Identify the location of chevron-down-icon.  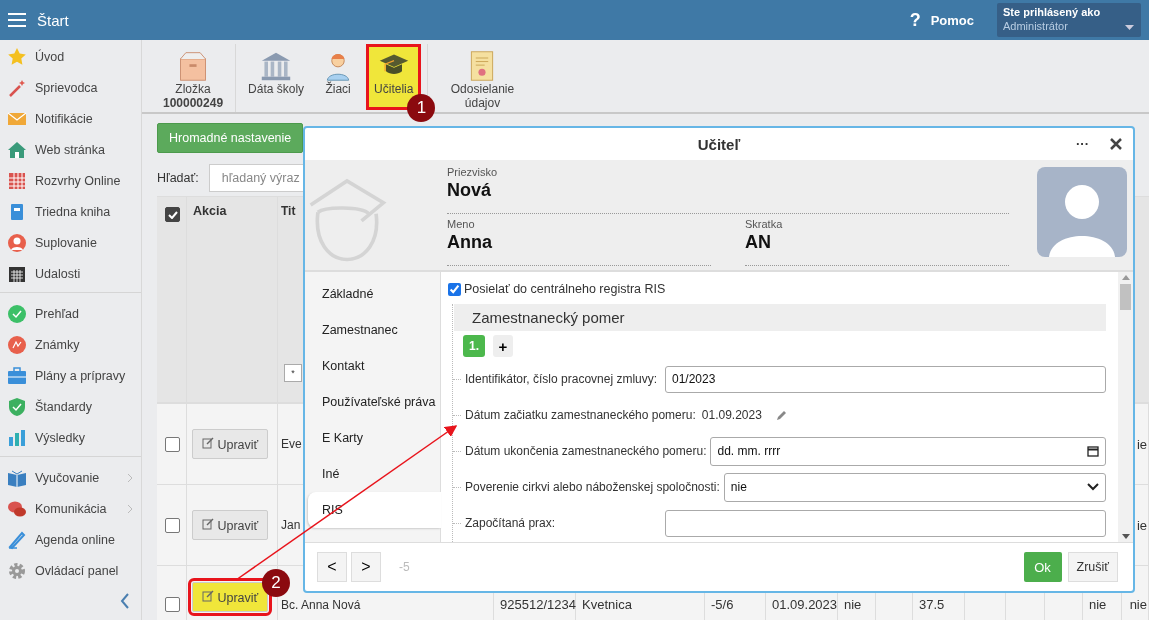
(1093, 487).